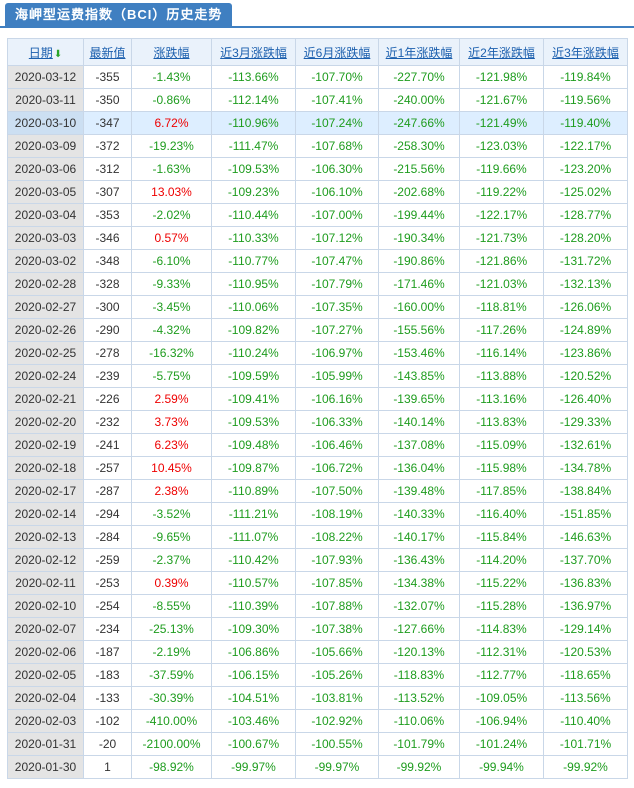 This screenshot has width=634, height=788. What do you see at coordinates (171, 146) in the screenshot?
I see `cell-change: -19.23%` at bounding box center [171, 146].